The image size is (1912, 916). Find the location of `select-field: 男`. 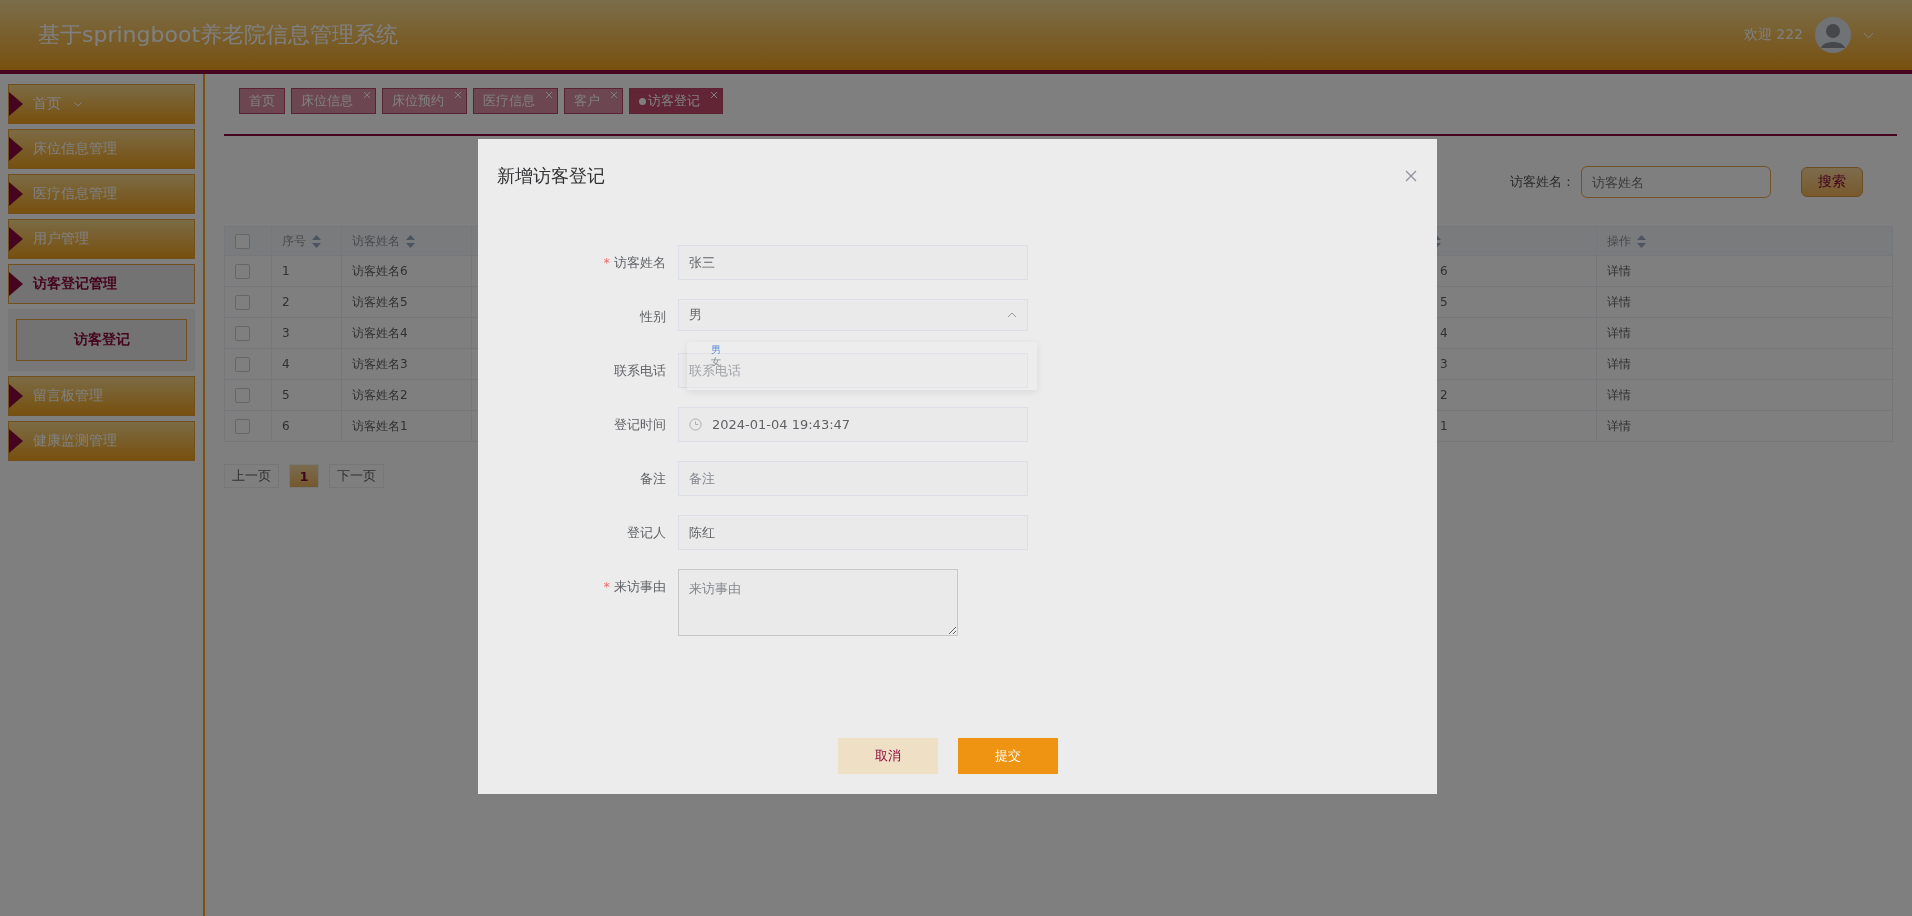

select-field: 男 is located at coordinates (853, 315).